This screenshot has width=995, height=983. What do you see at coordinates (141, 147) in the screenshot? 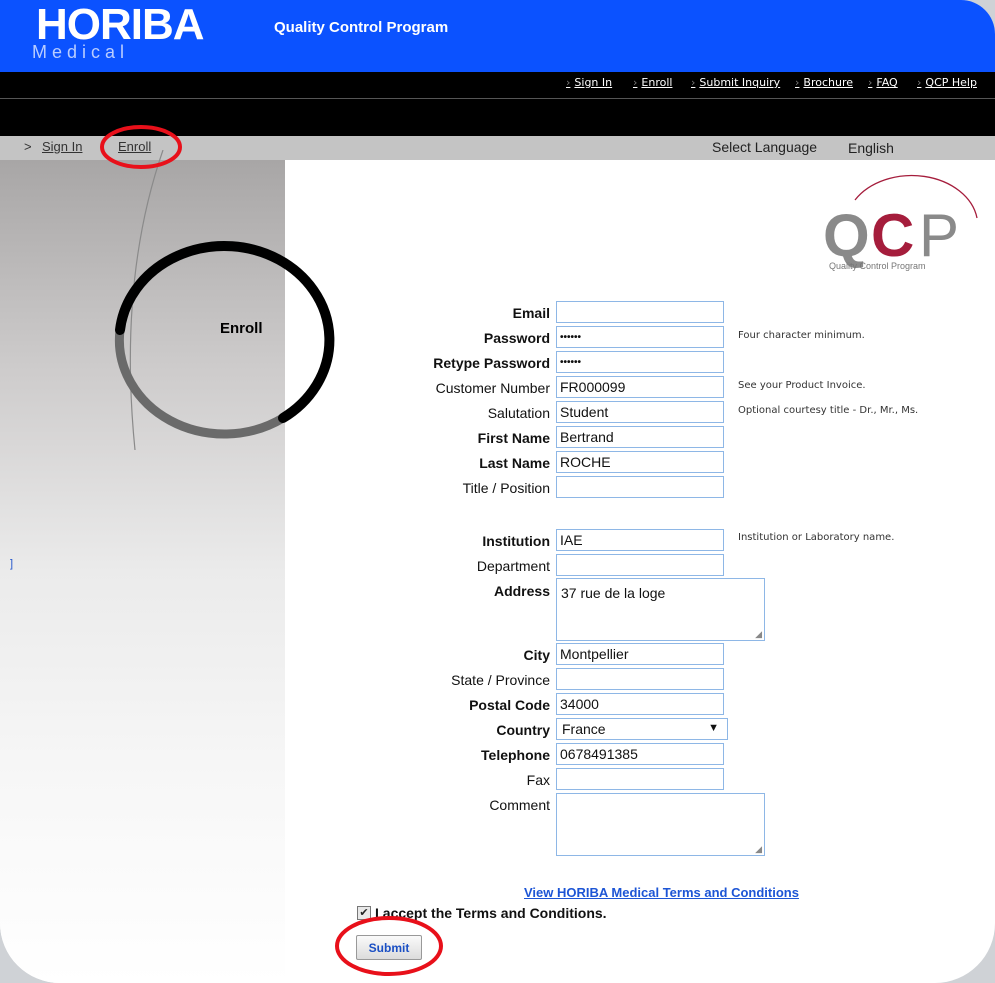
I see `annotation-circle-enroll` at bounding box center [141, 147].